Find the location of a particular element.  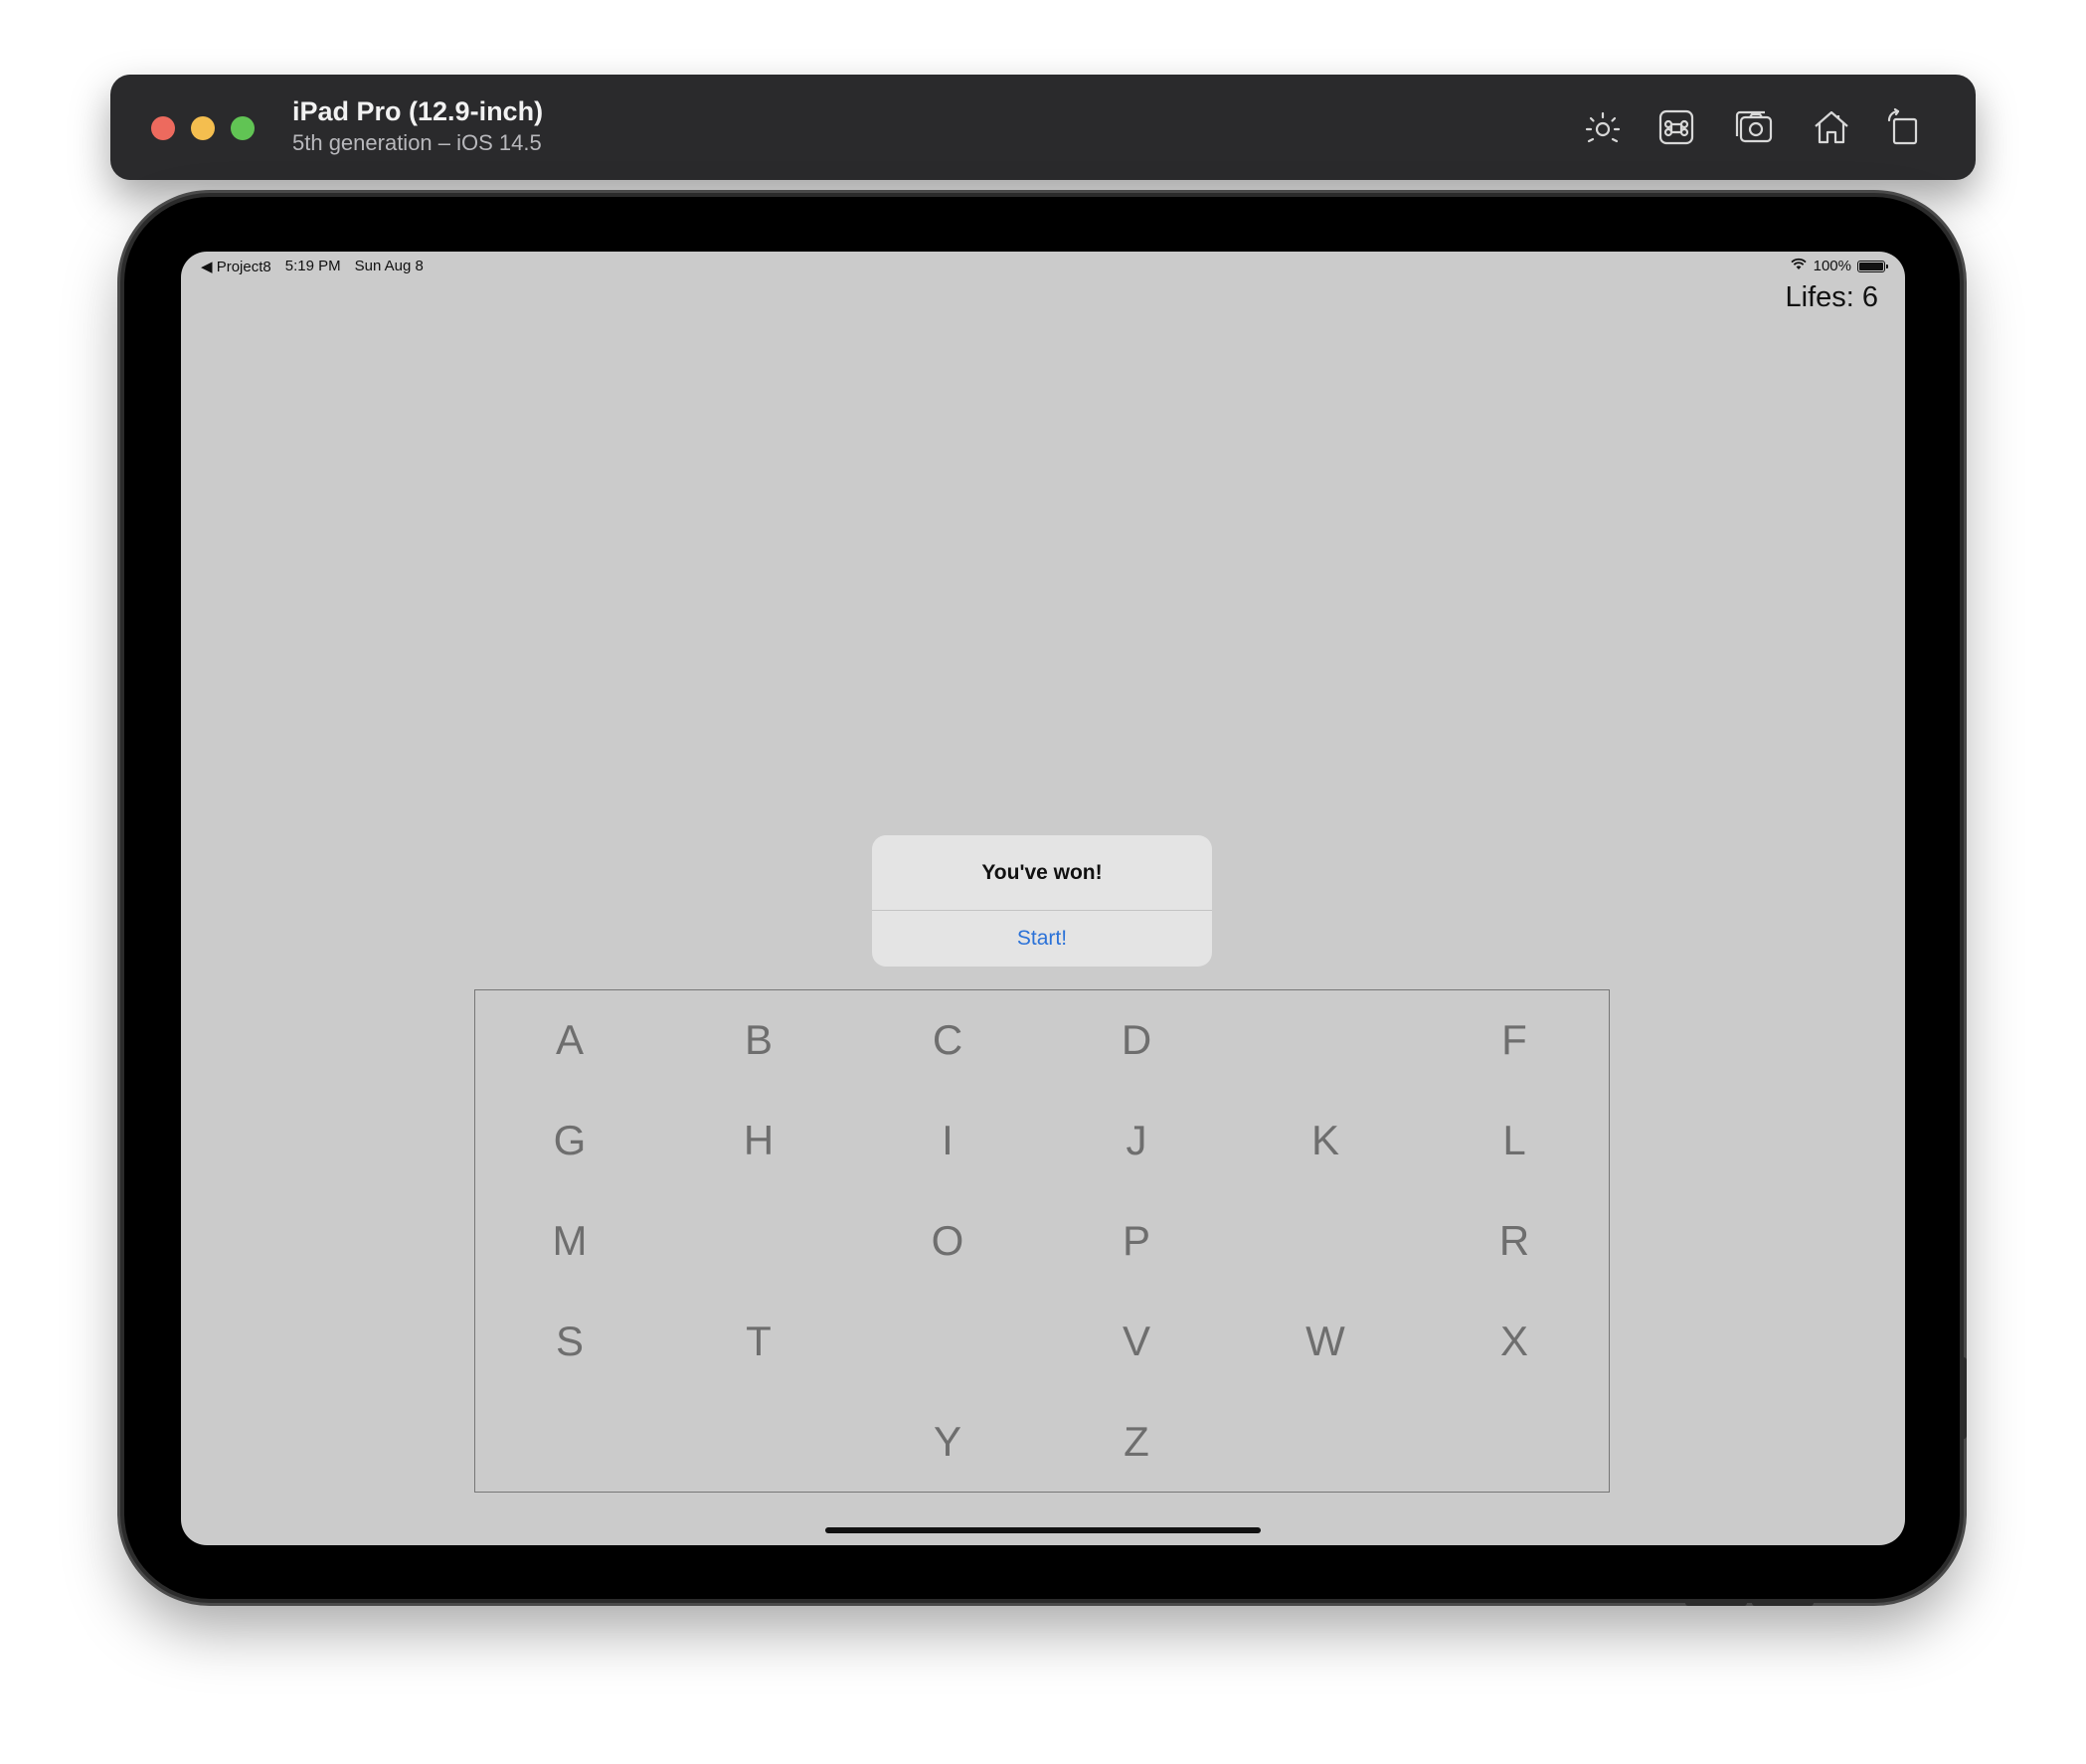

letter-button-a: A is located at coordinates (569, 1040).